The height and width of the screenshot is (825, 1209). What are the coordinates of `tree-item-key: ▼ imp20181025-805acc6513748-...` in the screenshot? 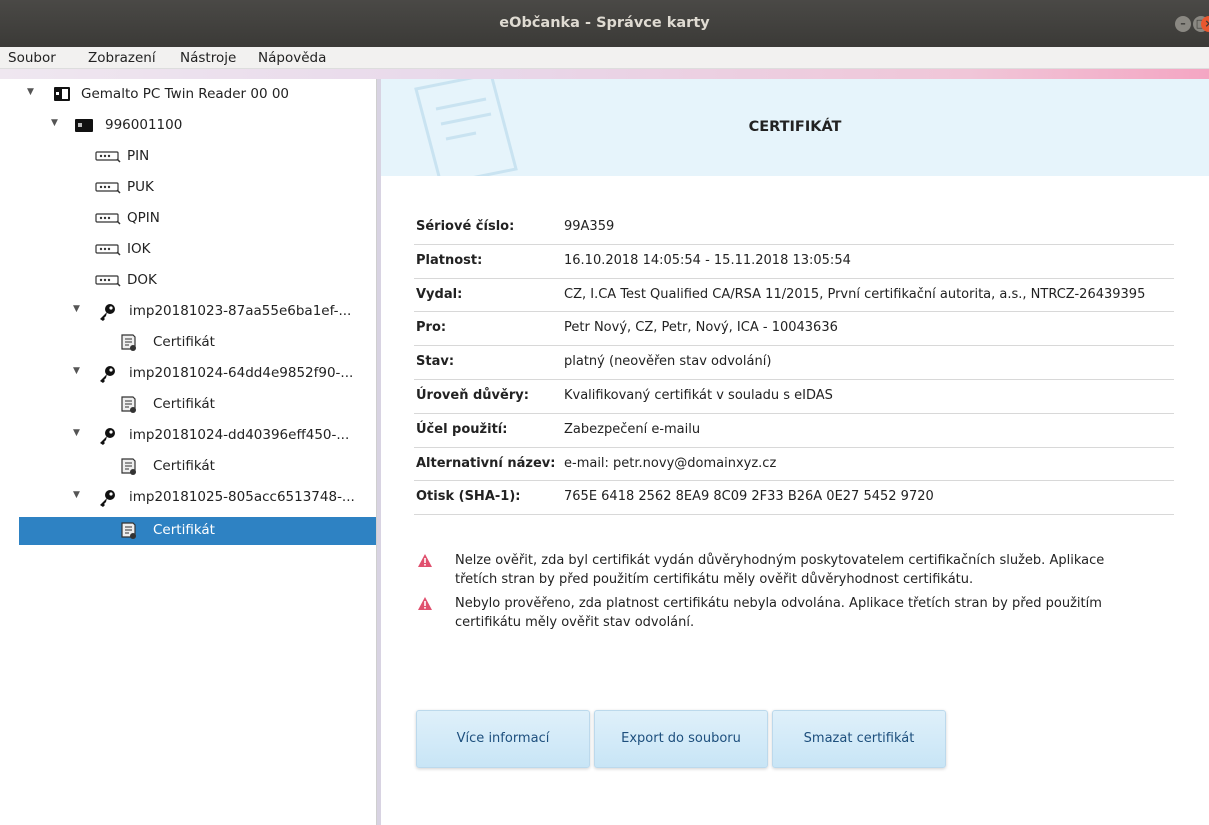 It's located at (194, 498).